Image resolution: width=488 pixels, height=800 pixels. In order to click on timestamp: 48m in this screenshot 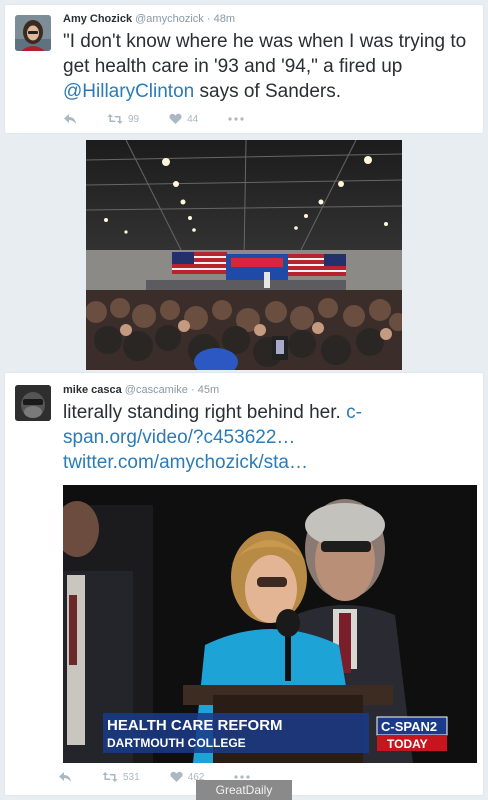, I will do `click(224, 19)`.